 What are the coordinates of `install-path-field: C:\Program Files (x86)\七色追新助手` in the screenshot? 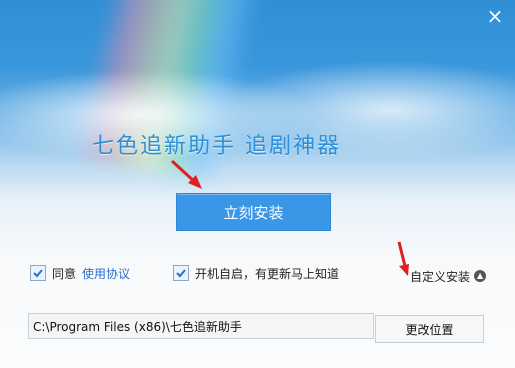 It's located at (201, 326).